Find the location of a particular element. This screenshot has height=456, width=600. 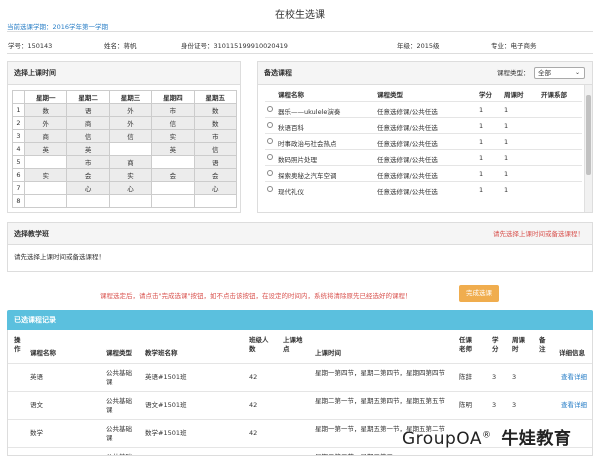

selected-teacher: 陈辞 is located at coordinates (465, 377).